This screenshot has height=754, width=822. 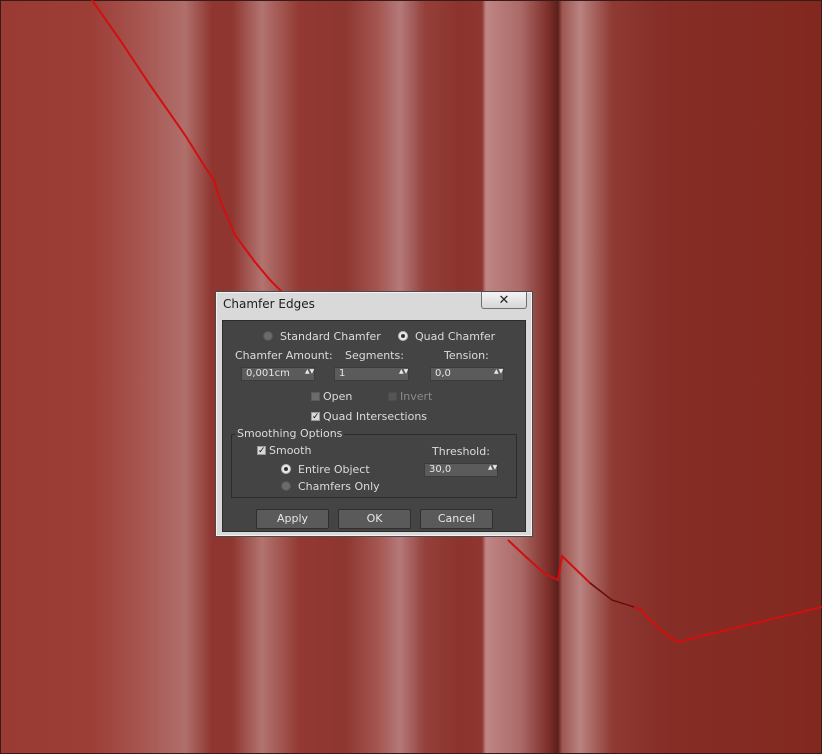 I want to click on close-button: ✕, so click(x=504, y=300).